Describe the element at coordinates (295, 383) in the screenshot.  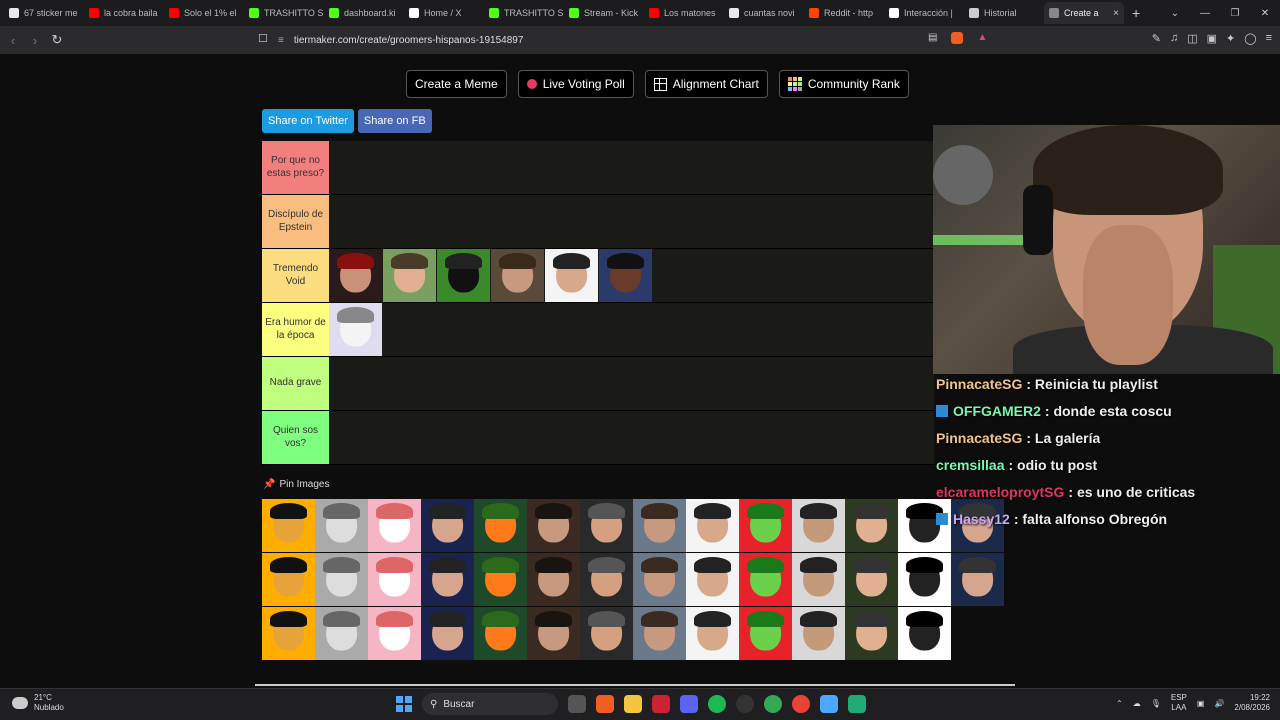
I see `tier-label: Nada grave` at that location.